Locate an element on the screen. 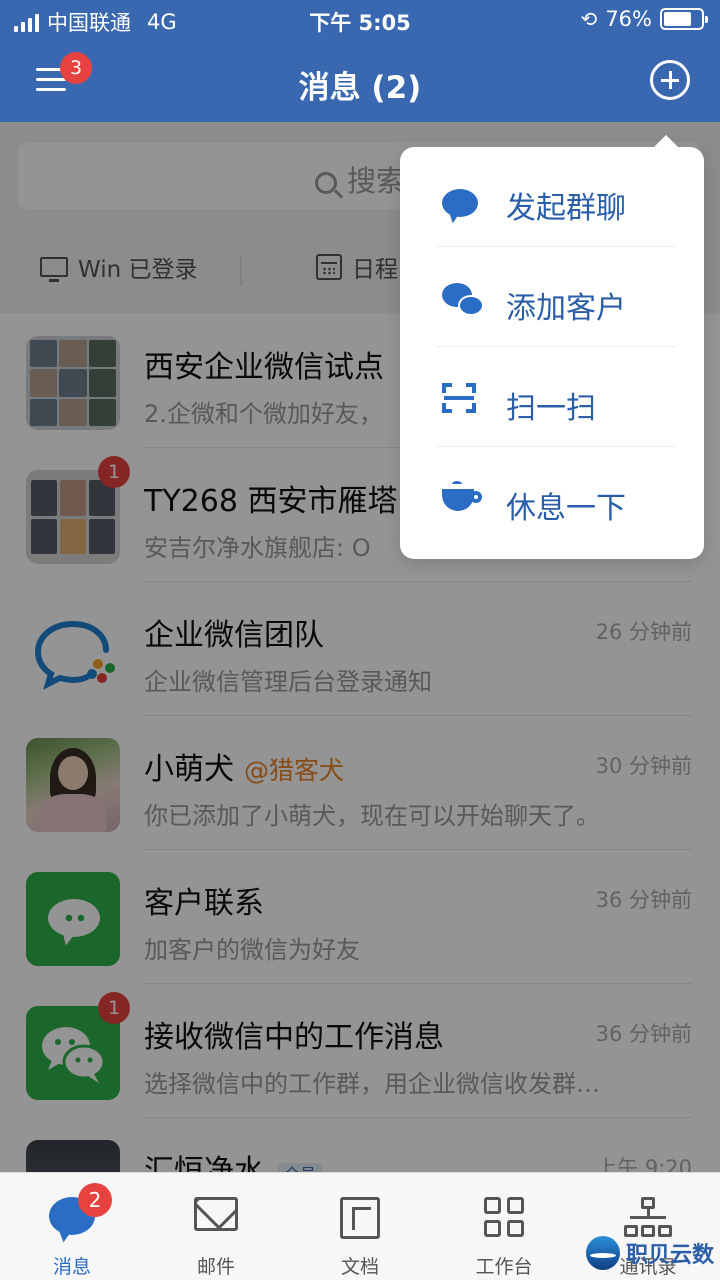 Image resolution: width=720 pixels, height=1280 pixels. tab-badge: 2 is located at coordinates (95, 1200).